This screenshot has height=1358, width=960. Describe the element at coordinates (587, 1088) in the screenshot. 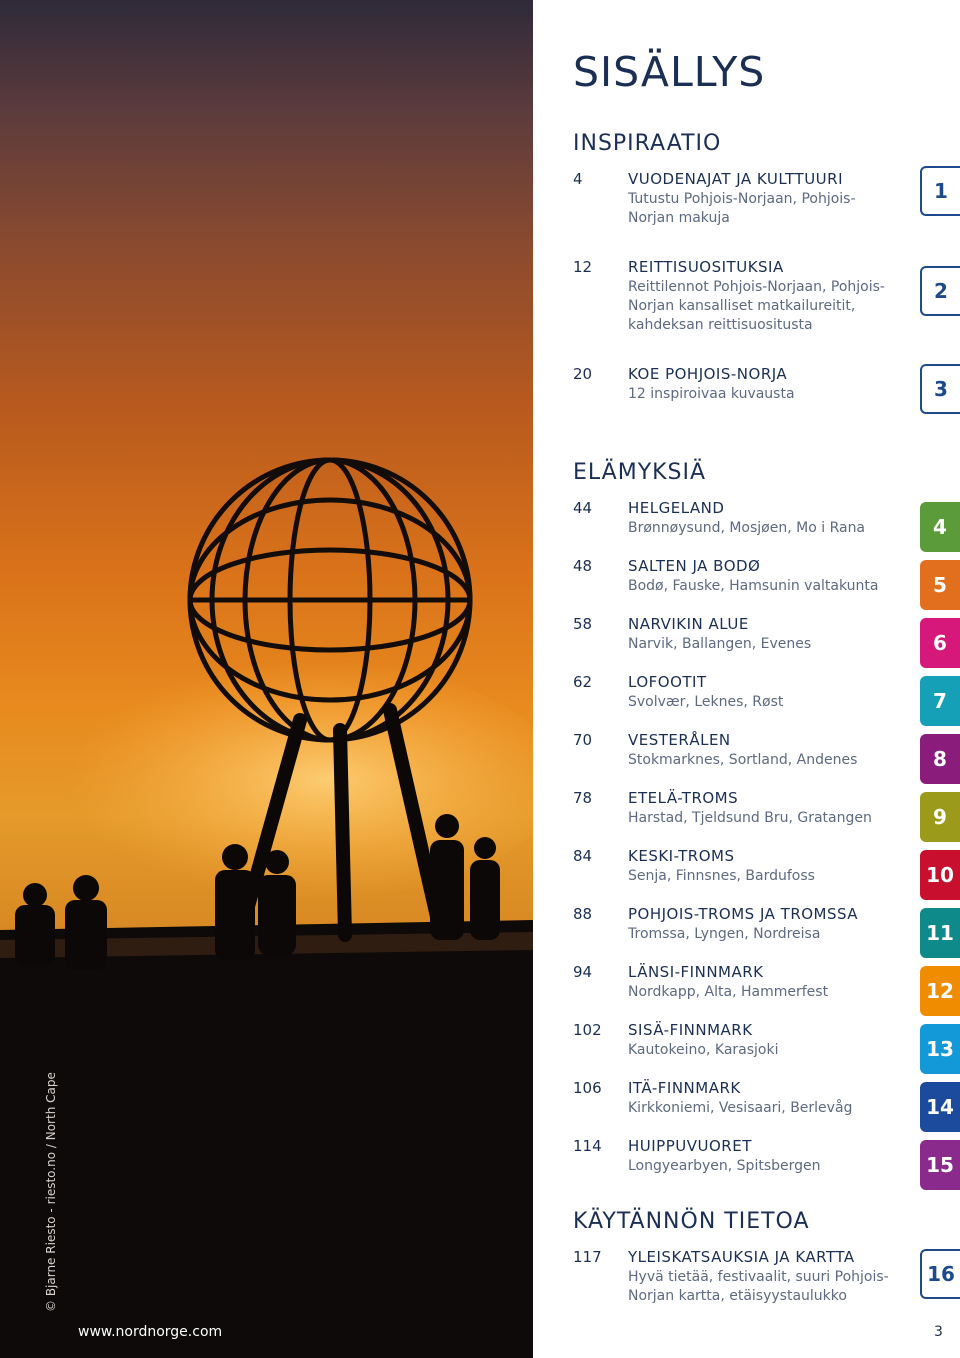

I see `toc-page-number: 106` at that location.